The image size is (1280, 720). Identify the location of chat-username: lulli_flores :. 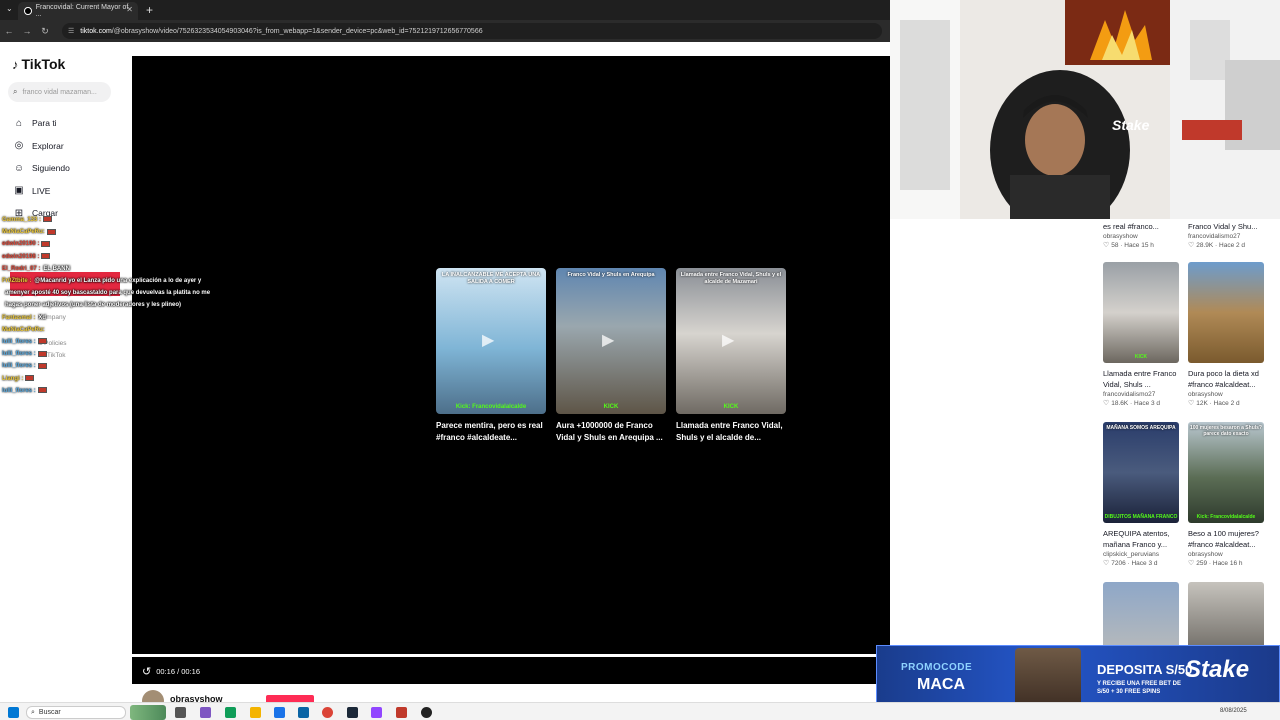
(19, 366).